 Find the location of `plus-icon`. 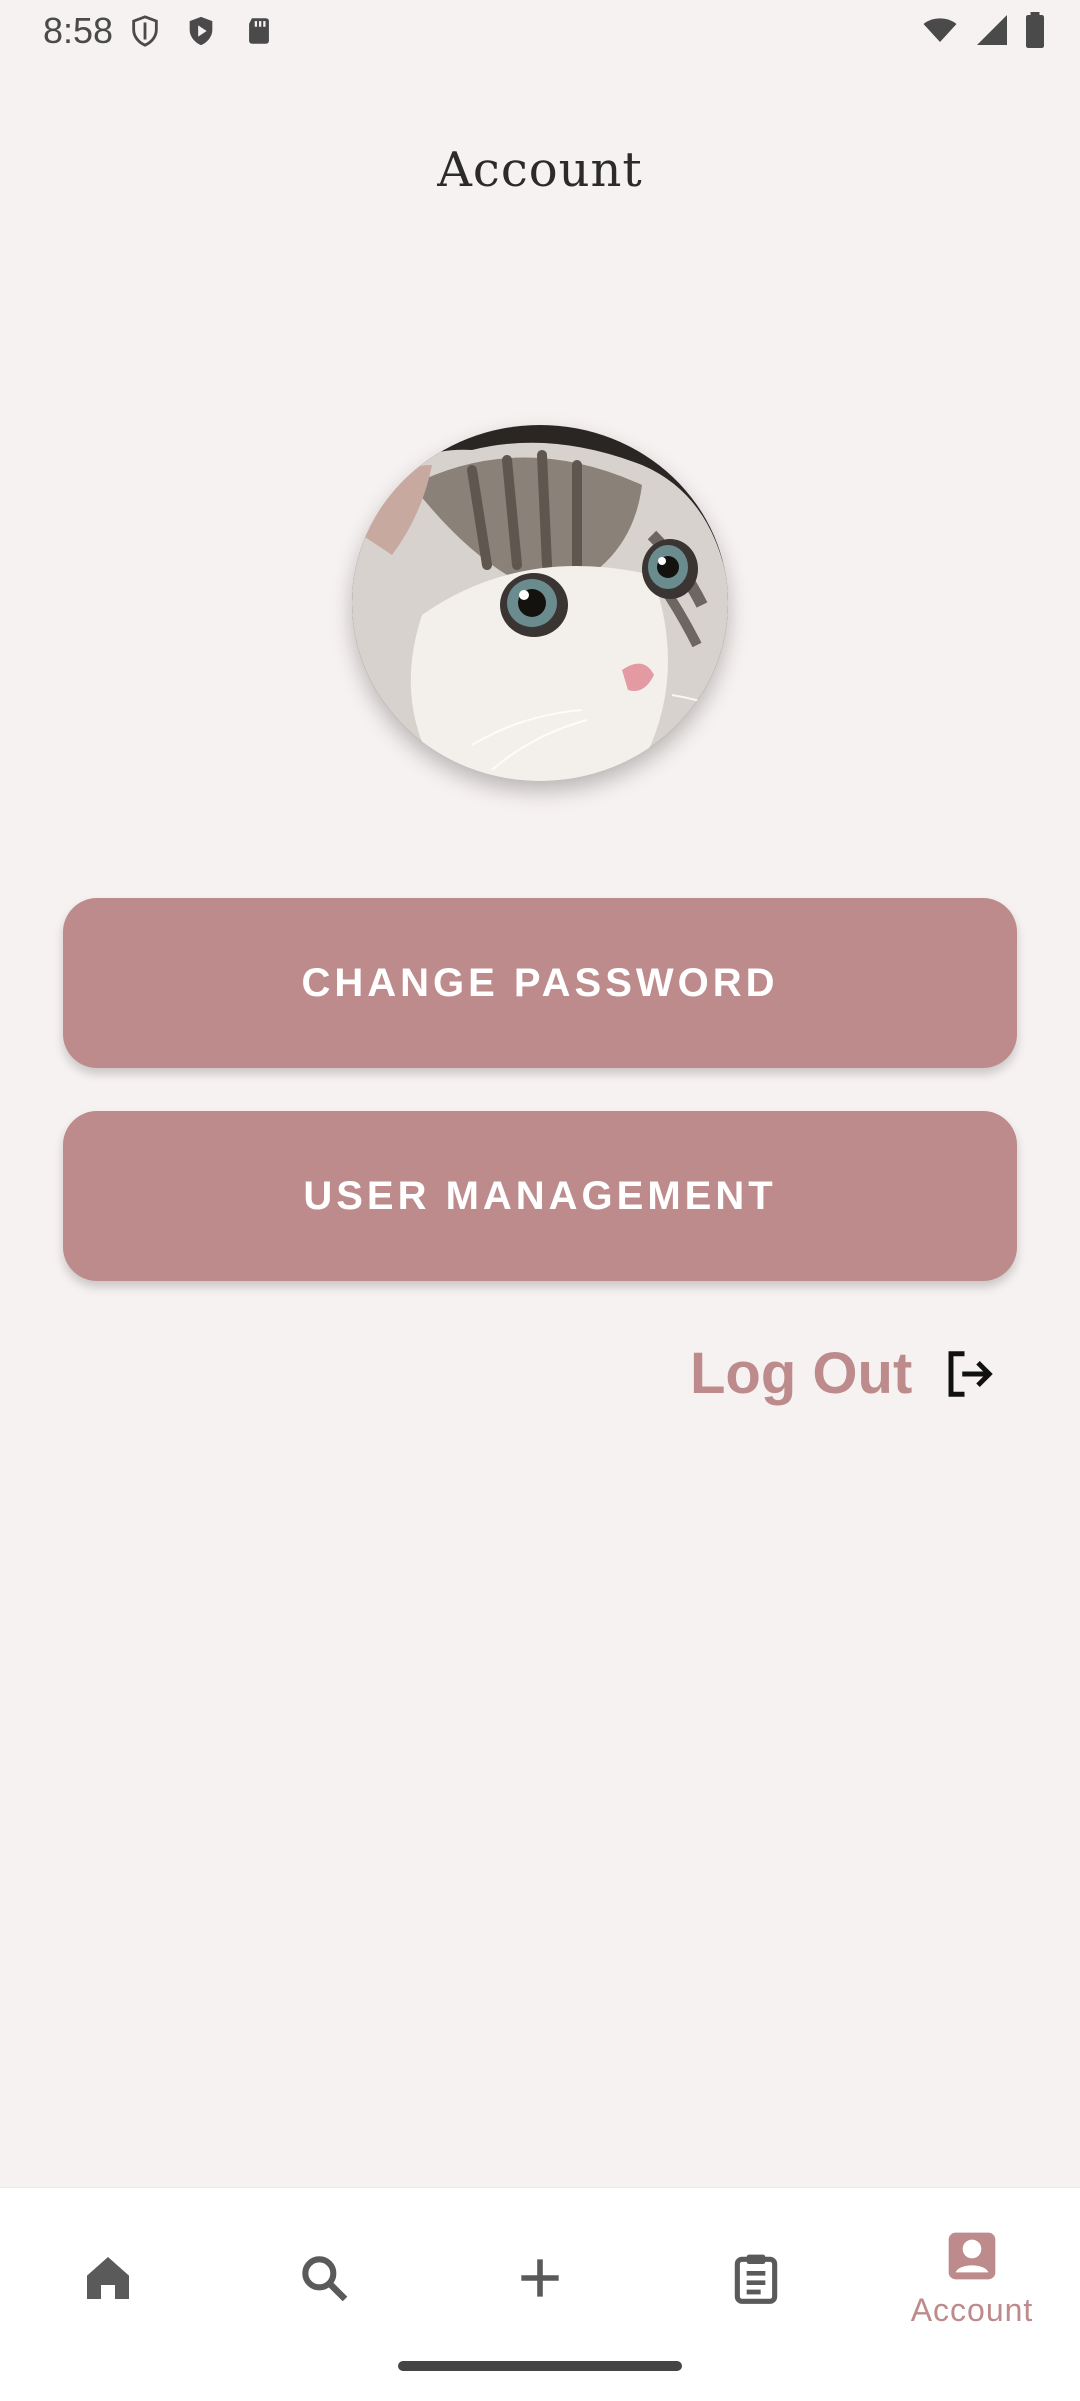

plus-icon is located at coordinates (540, 2278).